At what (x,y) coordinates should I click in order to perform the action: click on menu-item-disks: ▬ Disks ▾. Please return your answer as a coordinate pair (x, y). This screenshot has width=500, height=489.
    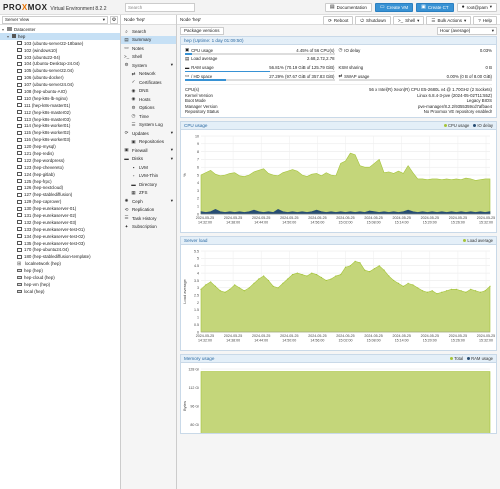
    Looking at the image, I should click on (148, 159).